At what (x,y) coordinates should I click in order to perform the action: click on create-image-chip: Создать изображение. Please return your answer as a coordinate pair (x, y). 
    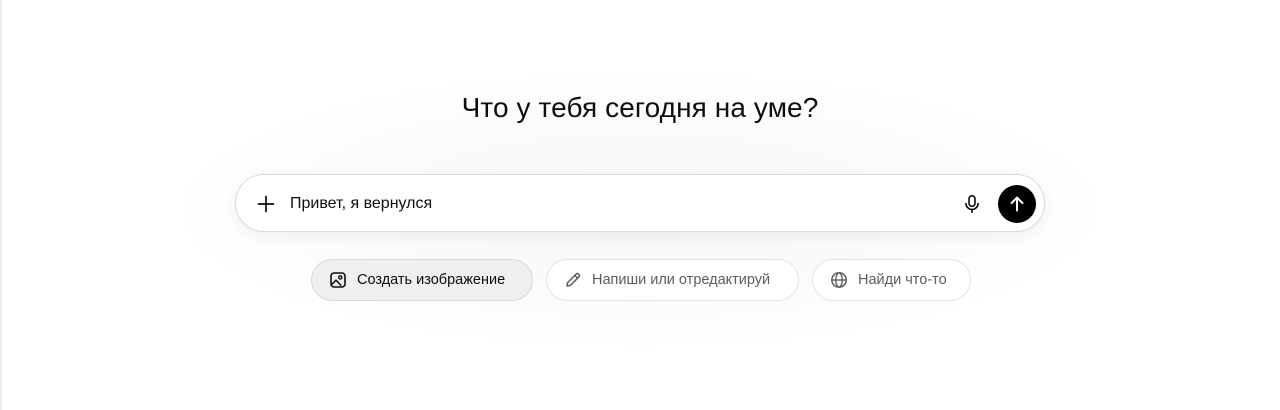
    Looking at the image, I should click on (422, 280).